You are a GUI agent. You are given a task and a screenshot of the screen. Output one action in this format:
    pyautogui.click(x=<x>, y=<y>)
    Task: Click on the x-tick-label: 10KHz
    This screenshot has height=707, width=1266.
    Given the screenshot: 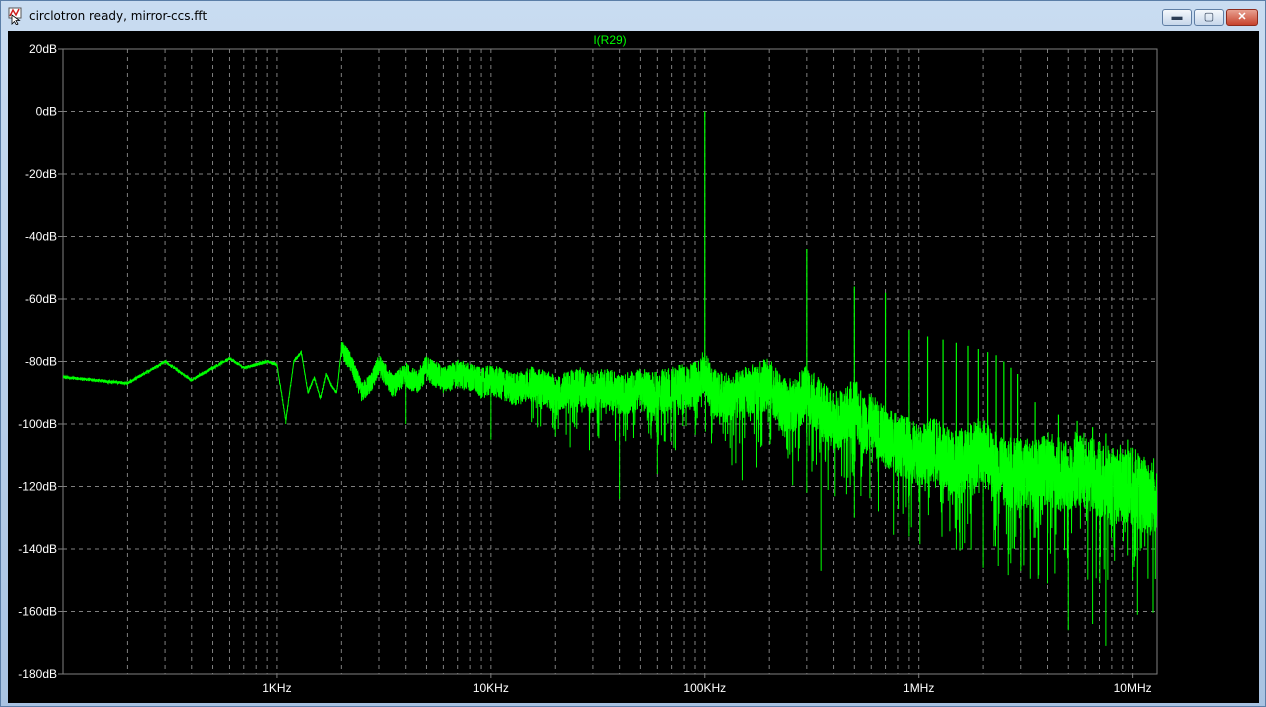 What is the action you would take?
    pyautogui.click(x=491, y=688)
    